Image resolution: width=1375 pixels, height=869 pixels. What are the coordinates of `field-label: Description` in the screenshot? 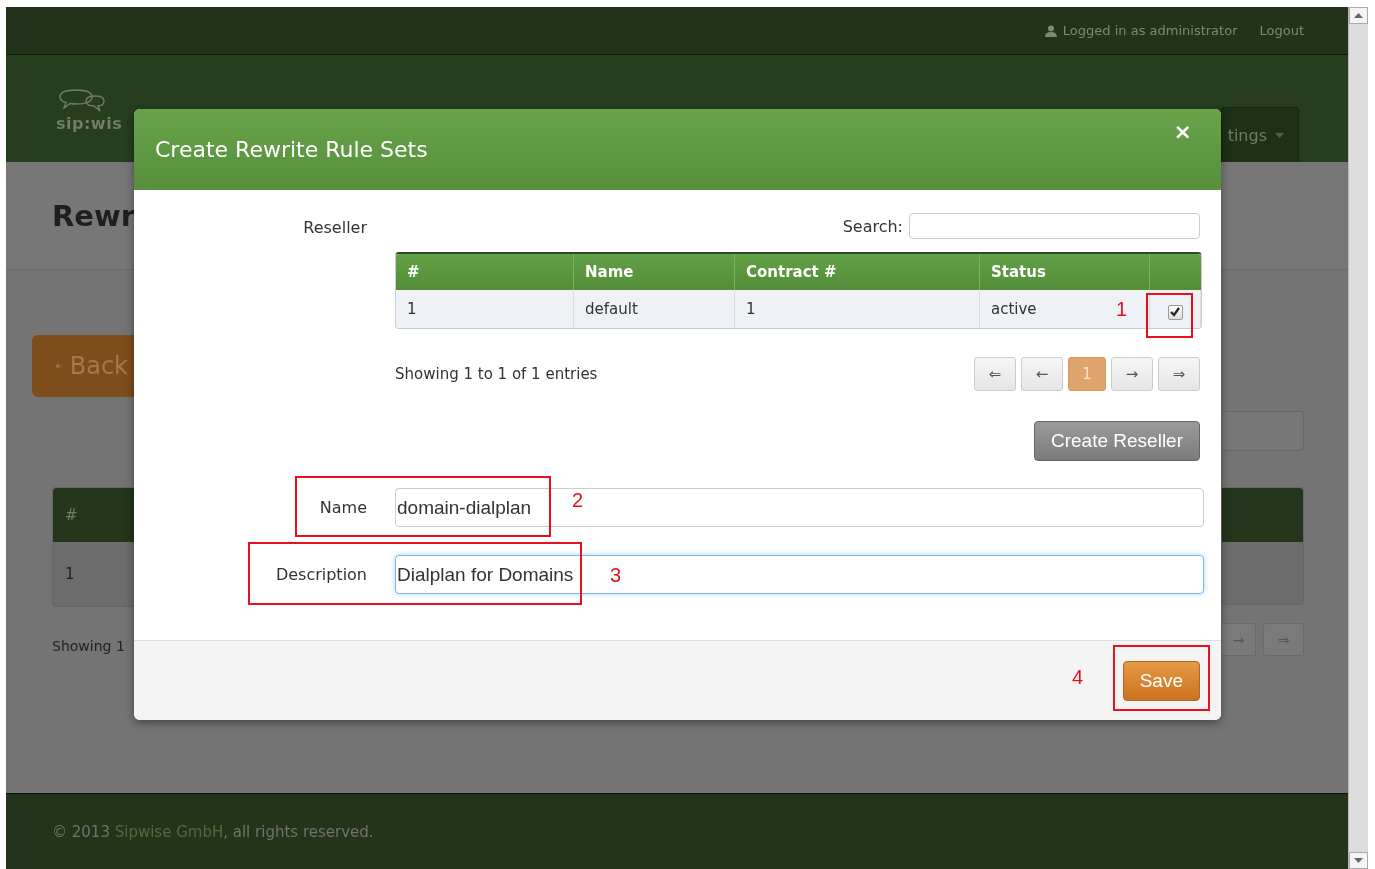 It's located at (321, 574).